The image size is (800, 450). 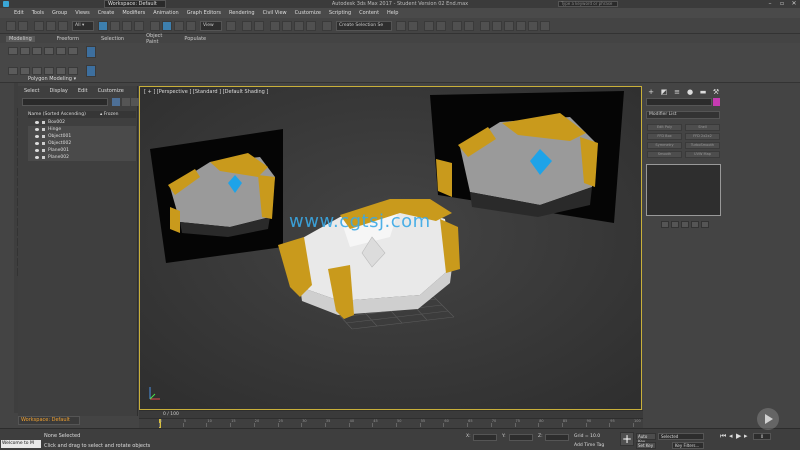 I want to click on menu-customize: Customize, so click(x=308, y=13).